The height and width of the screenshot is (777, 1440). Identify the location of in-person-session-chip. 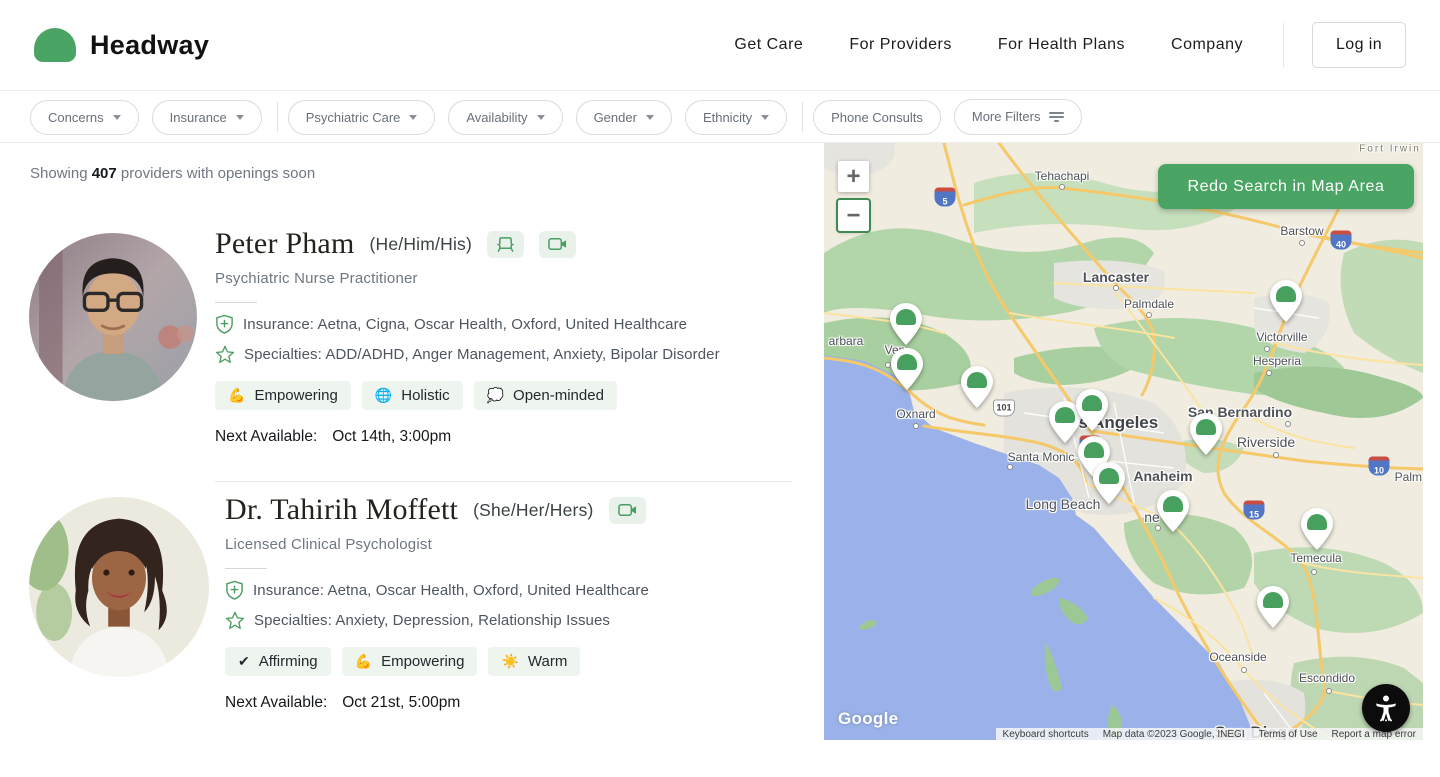
(506, 244).